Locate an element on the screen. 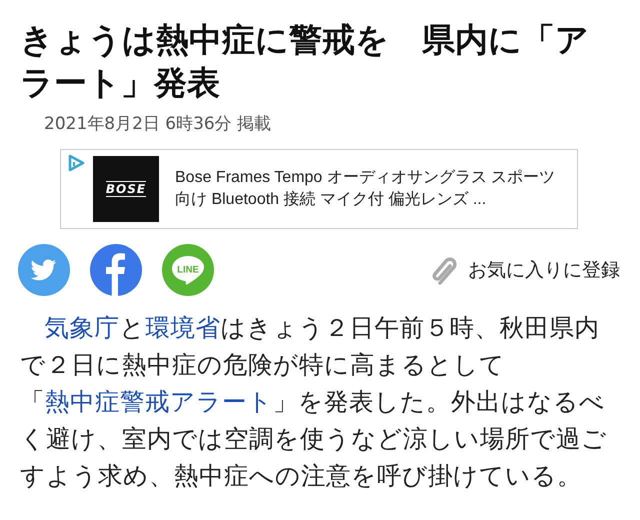  brand-logo: BOSE is located at coordinates (126, 189).